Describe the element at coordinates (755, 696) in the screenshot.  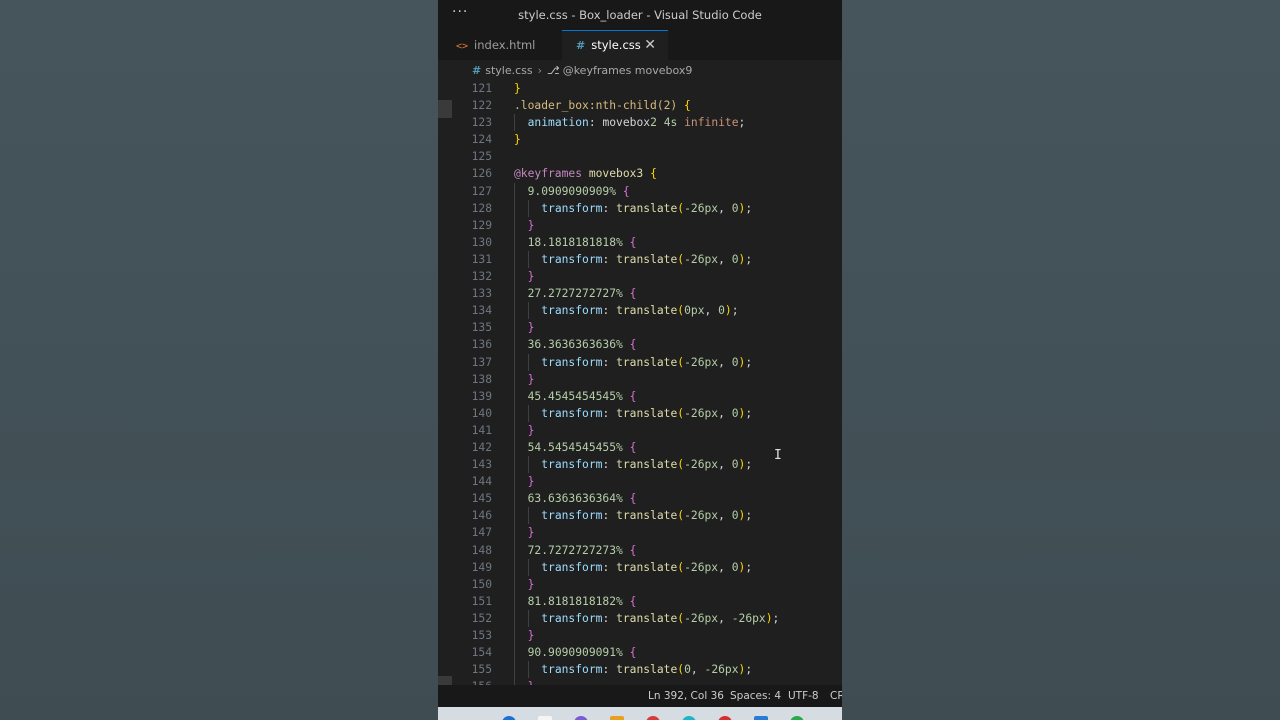
I see `indentation: Spaces: 4` at that location.